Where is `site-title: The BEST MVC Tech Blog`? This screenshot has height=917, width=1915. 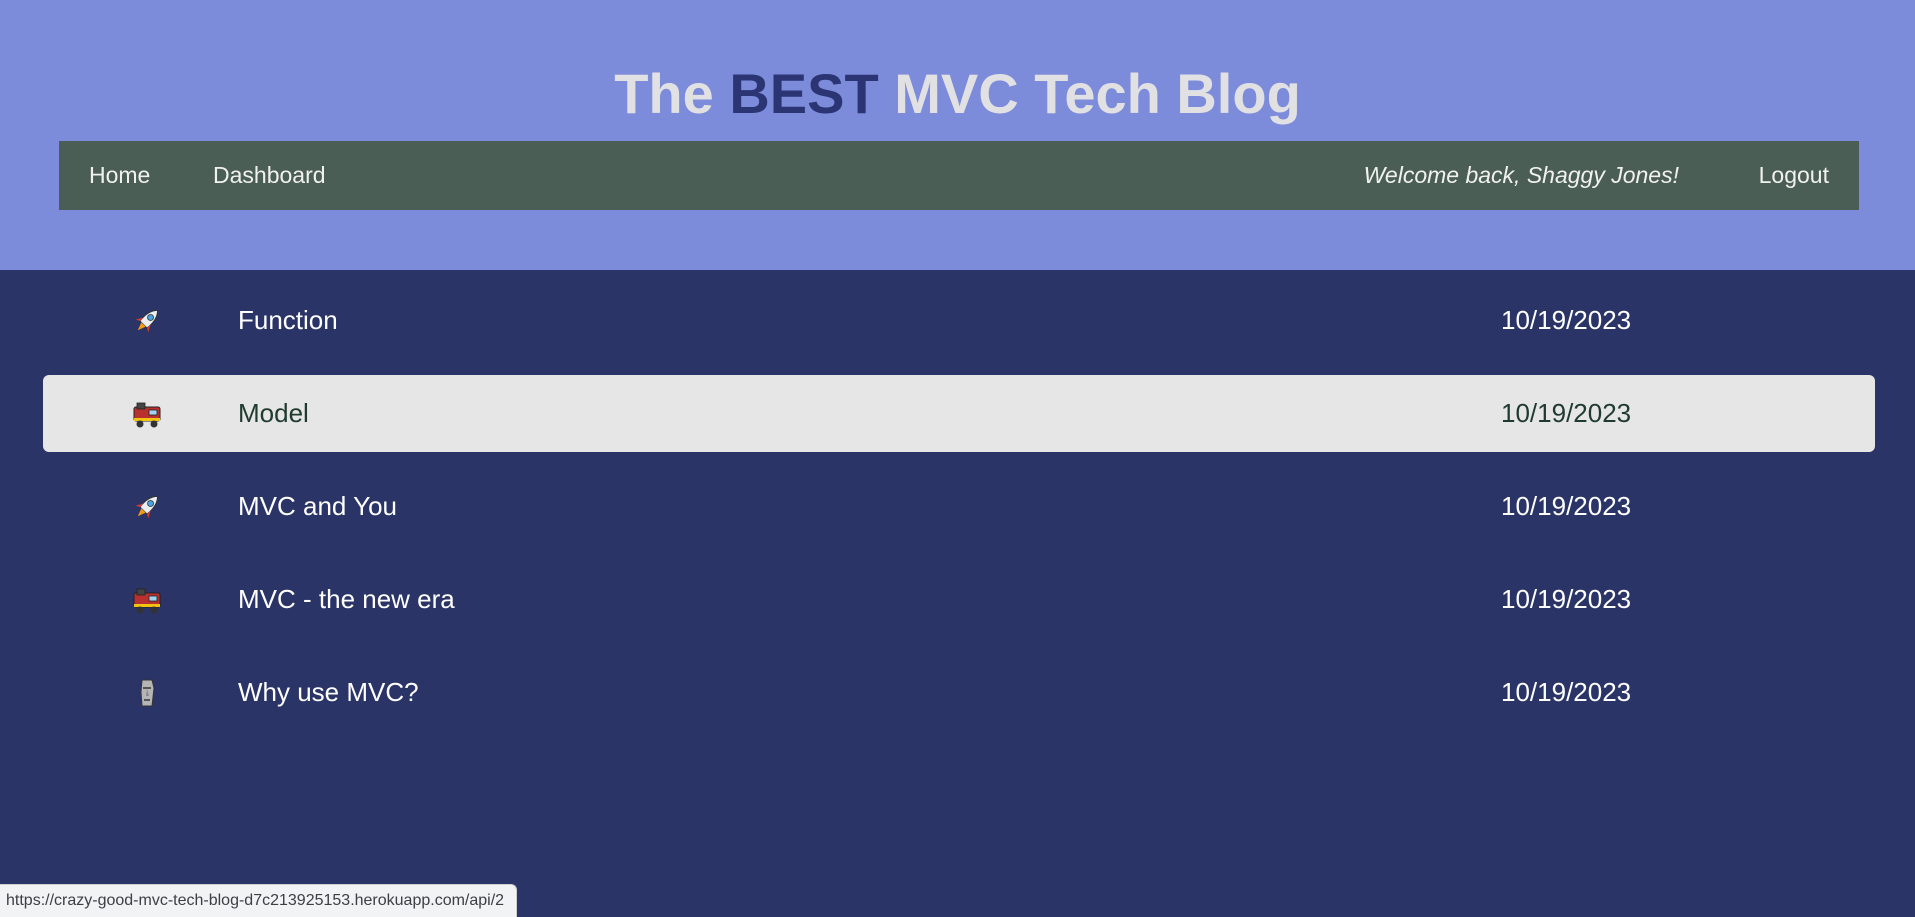 site-title: The BEST MVC Tech Blog is located at coordinates (957, 94).